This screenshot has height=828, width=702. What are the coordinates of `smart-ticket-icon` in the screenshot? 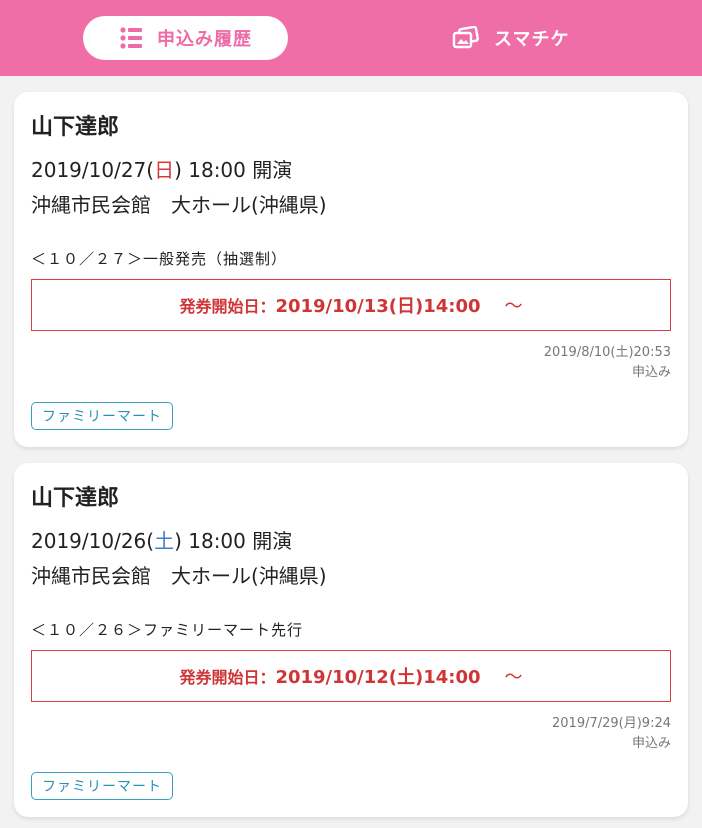 It's located at (466, 38).